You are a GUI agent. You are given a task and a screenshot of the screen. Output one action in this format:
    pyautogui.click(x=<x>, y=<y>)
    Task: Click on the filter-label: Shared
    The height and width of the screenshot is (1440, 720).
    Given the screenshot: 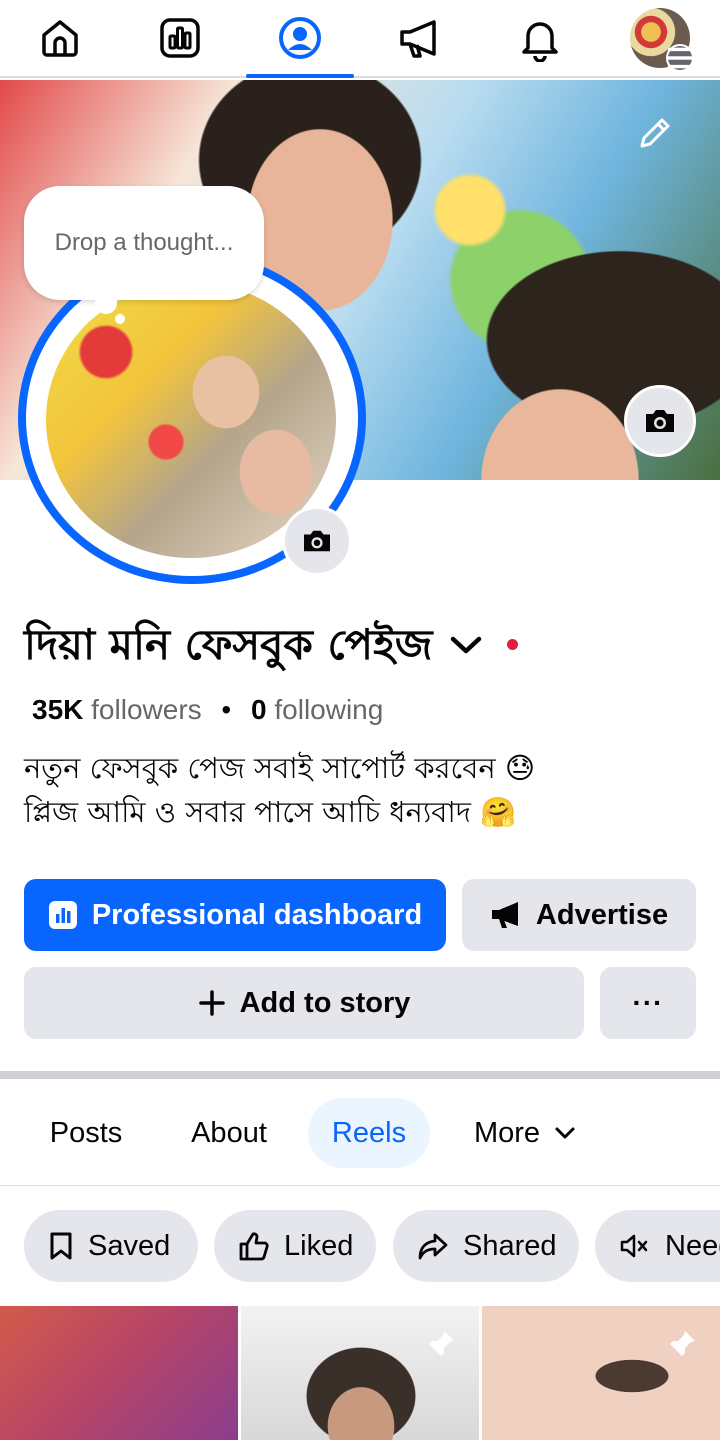 What is the action you would take?
    pyautogui.click(x=510, y=1245)
    